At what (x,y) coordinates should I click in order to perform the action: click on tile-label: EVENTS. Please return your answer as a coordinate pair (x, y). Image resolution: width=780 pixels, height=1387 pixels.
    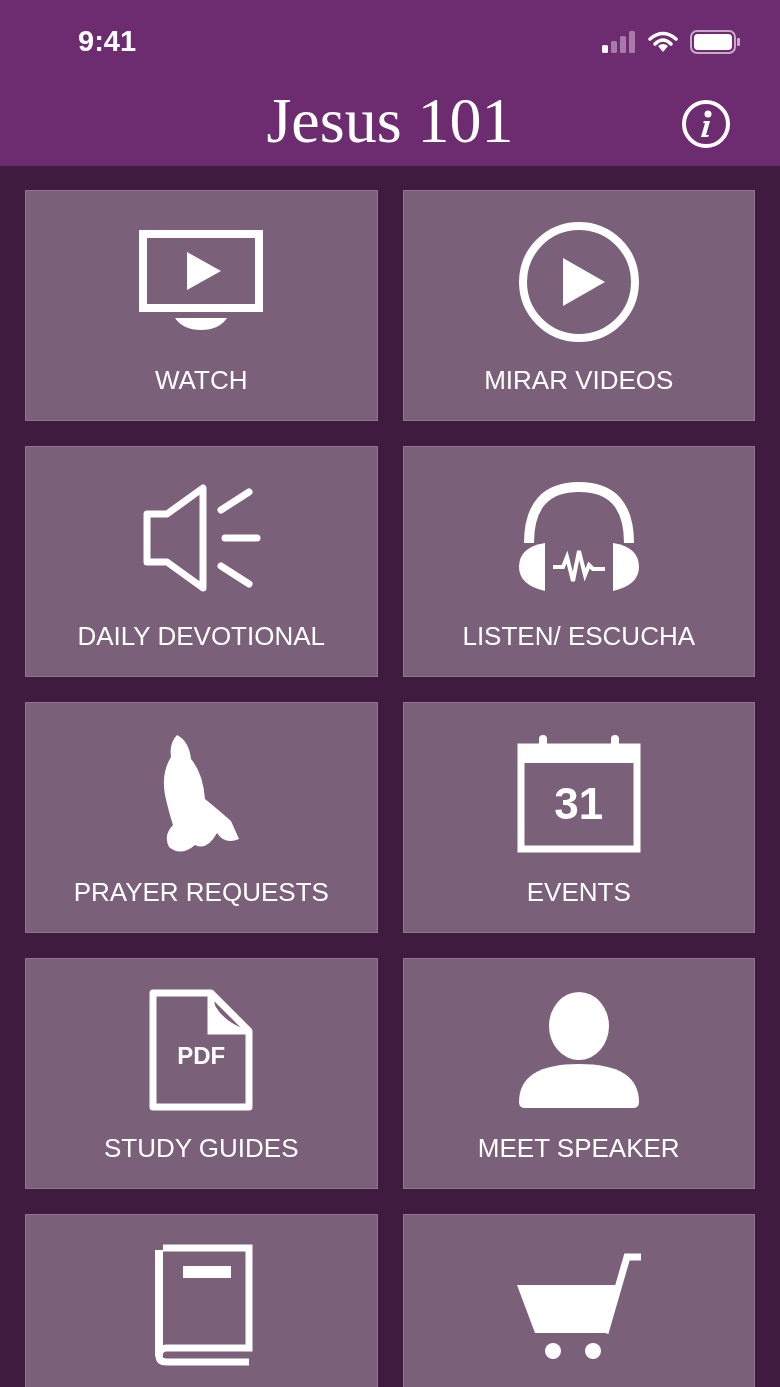
    Looking at the image, I should click on (578, 892).